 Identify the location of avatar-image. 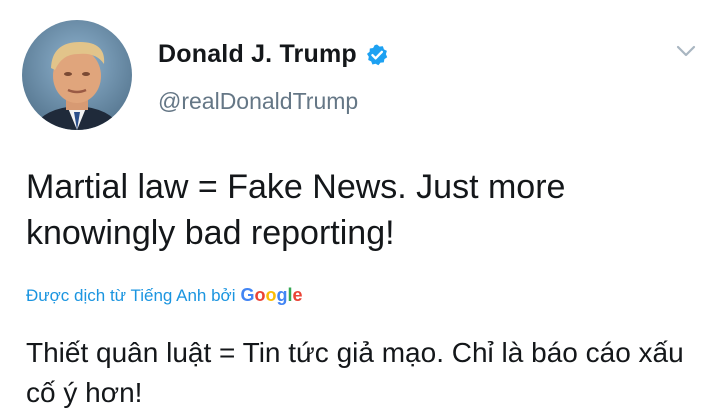
(77, 75).